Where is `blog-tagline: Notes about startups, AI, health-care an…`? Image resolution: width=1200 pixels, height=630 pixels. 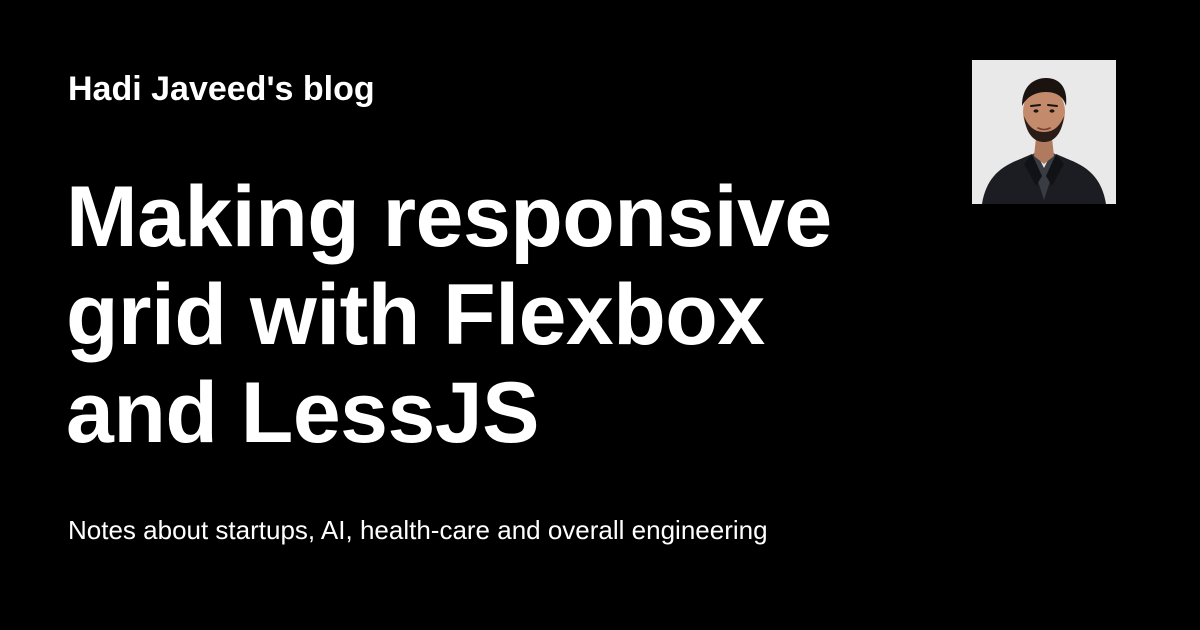
blog-tagline: Notes about startups, AI, health-care an… is located at coordinates (418, 530).